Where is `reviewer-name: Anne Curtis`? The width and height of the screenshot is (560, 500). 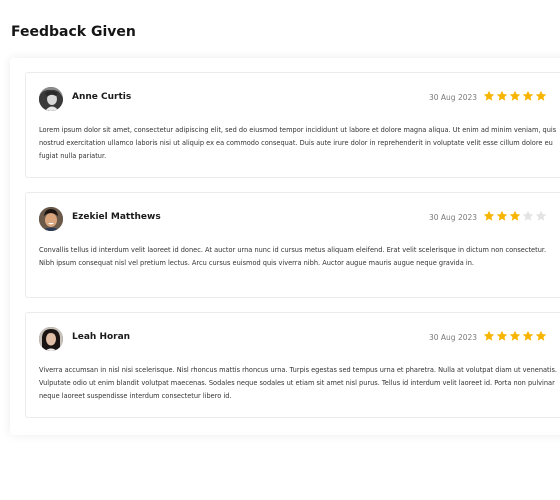 reviewer-name: Anne Curtis is located at coordinates (102, 97).